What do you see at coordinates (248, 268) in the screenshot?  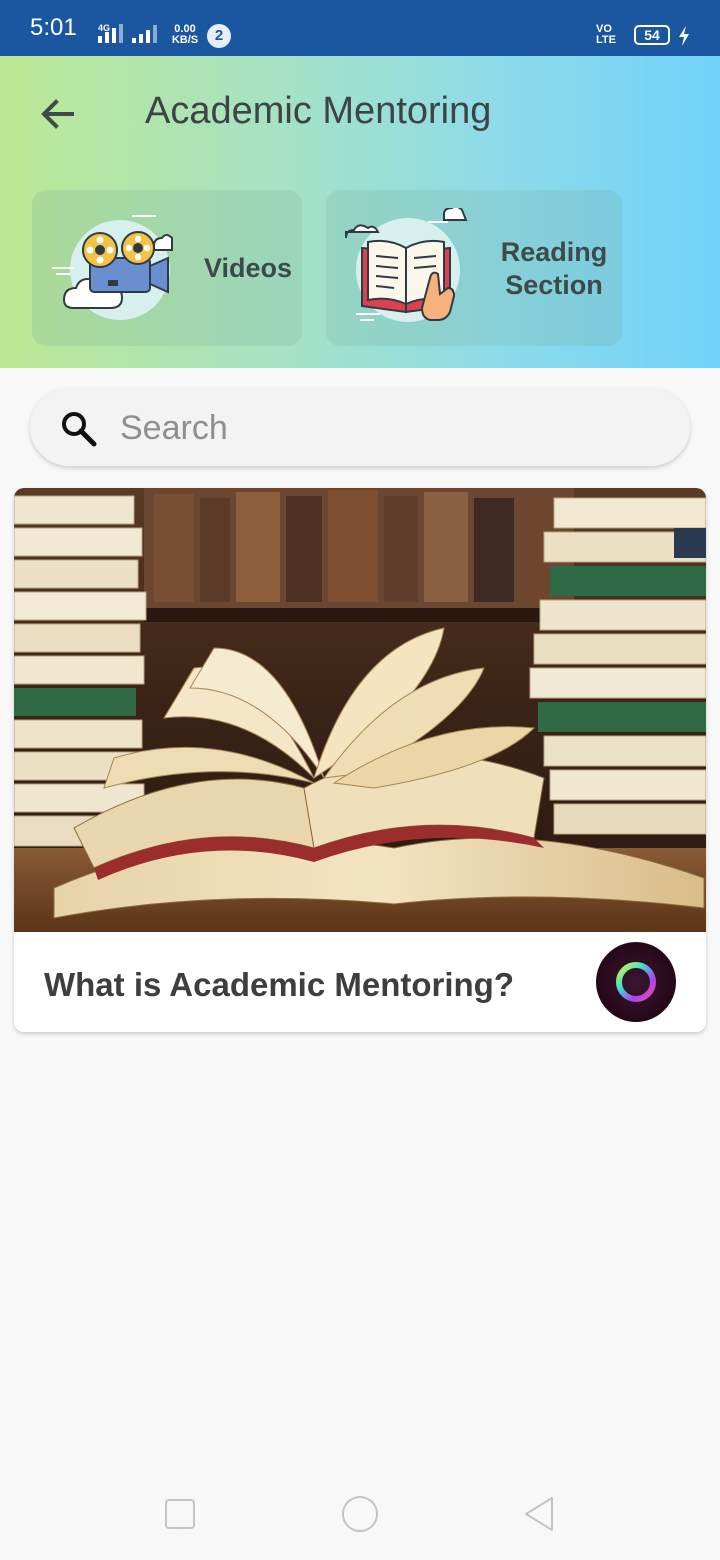 I see `category-label: Videos` at bounding box center [248, 268].